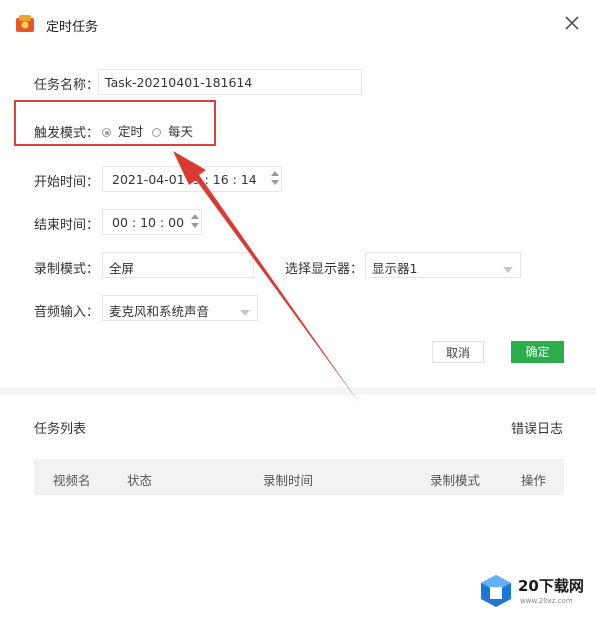 Image resolution: width=596 pixels, height=630 pixels. Describe the element at coordinates (122, 268) in the screenshot. I see `record-mode-value: 全屏` at that location.